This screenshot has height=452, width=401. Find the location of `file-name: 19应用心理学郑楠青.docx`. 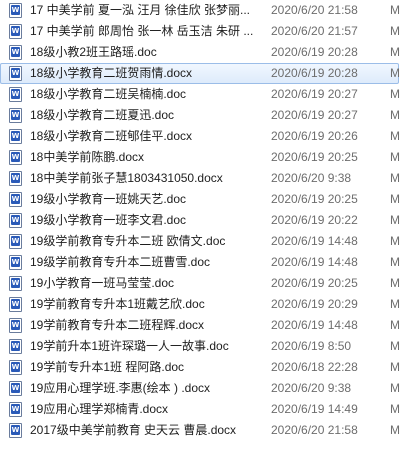

file-name: 19应用心理学郑楠青.docx is located at coordinates (99, 409).